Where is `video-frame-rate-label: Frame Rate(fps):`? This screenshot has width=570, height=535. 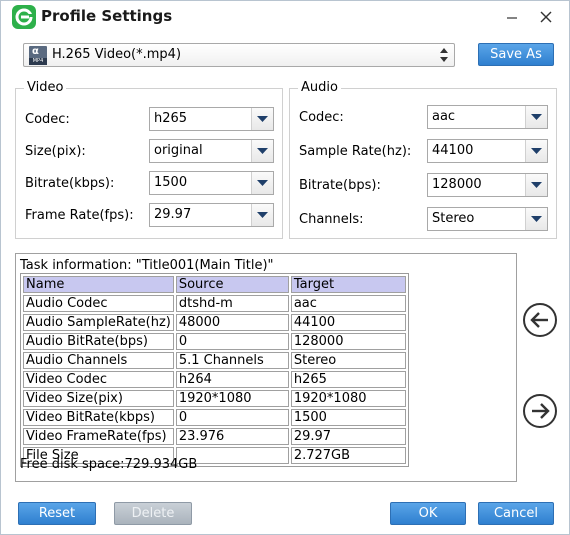 video-frame-rate-label: Frame Rate(fps): is located at coordinates (79, 215).